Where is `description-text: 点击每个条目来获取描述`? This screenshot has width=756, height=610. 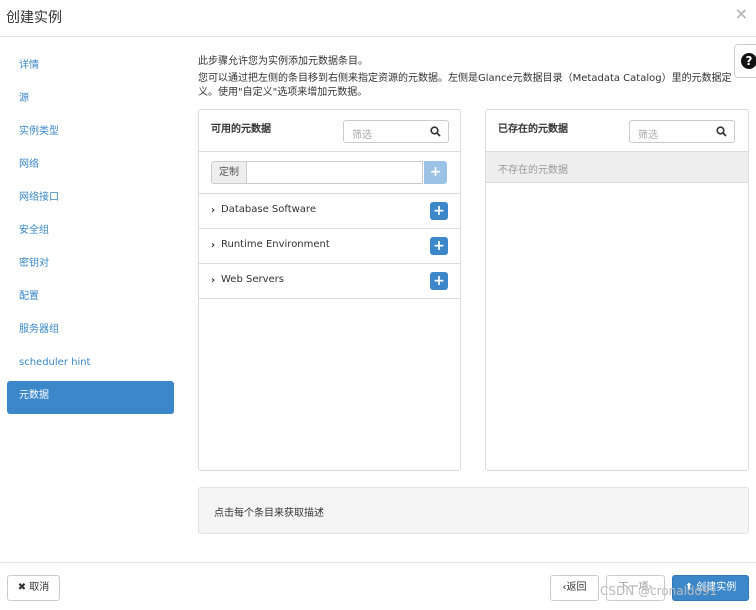 description-text: 点击每个条目来获取描述 is located at coordinates (269, 513).